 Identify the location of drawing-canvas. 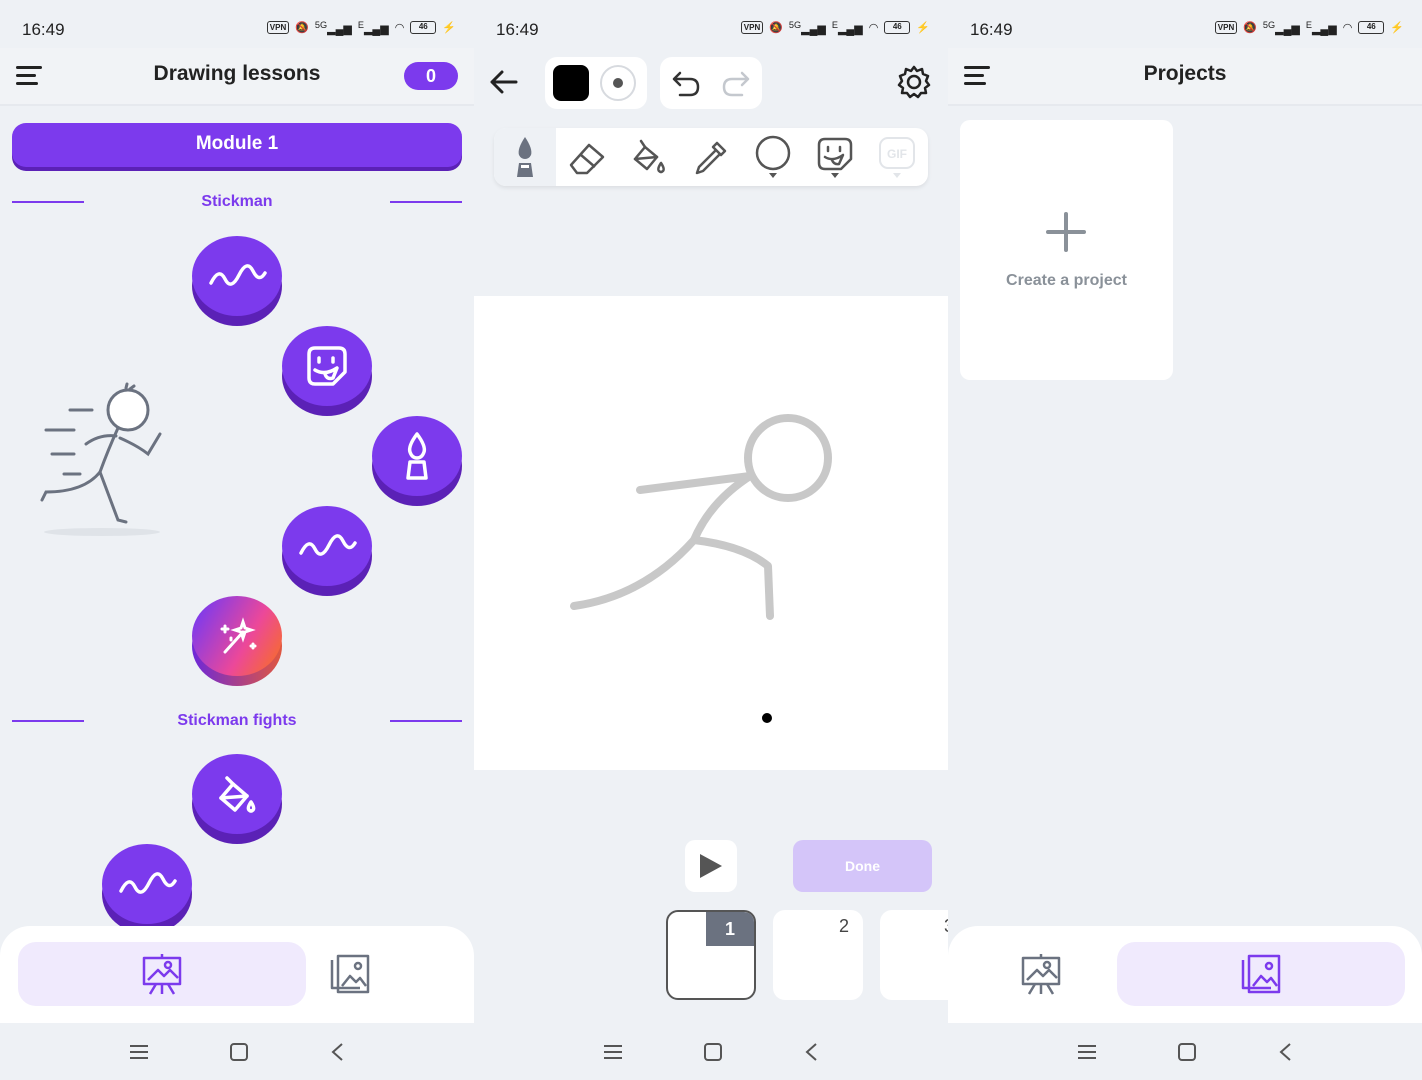
(711, 533).